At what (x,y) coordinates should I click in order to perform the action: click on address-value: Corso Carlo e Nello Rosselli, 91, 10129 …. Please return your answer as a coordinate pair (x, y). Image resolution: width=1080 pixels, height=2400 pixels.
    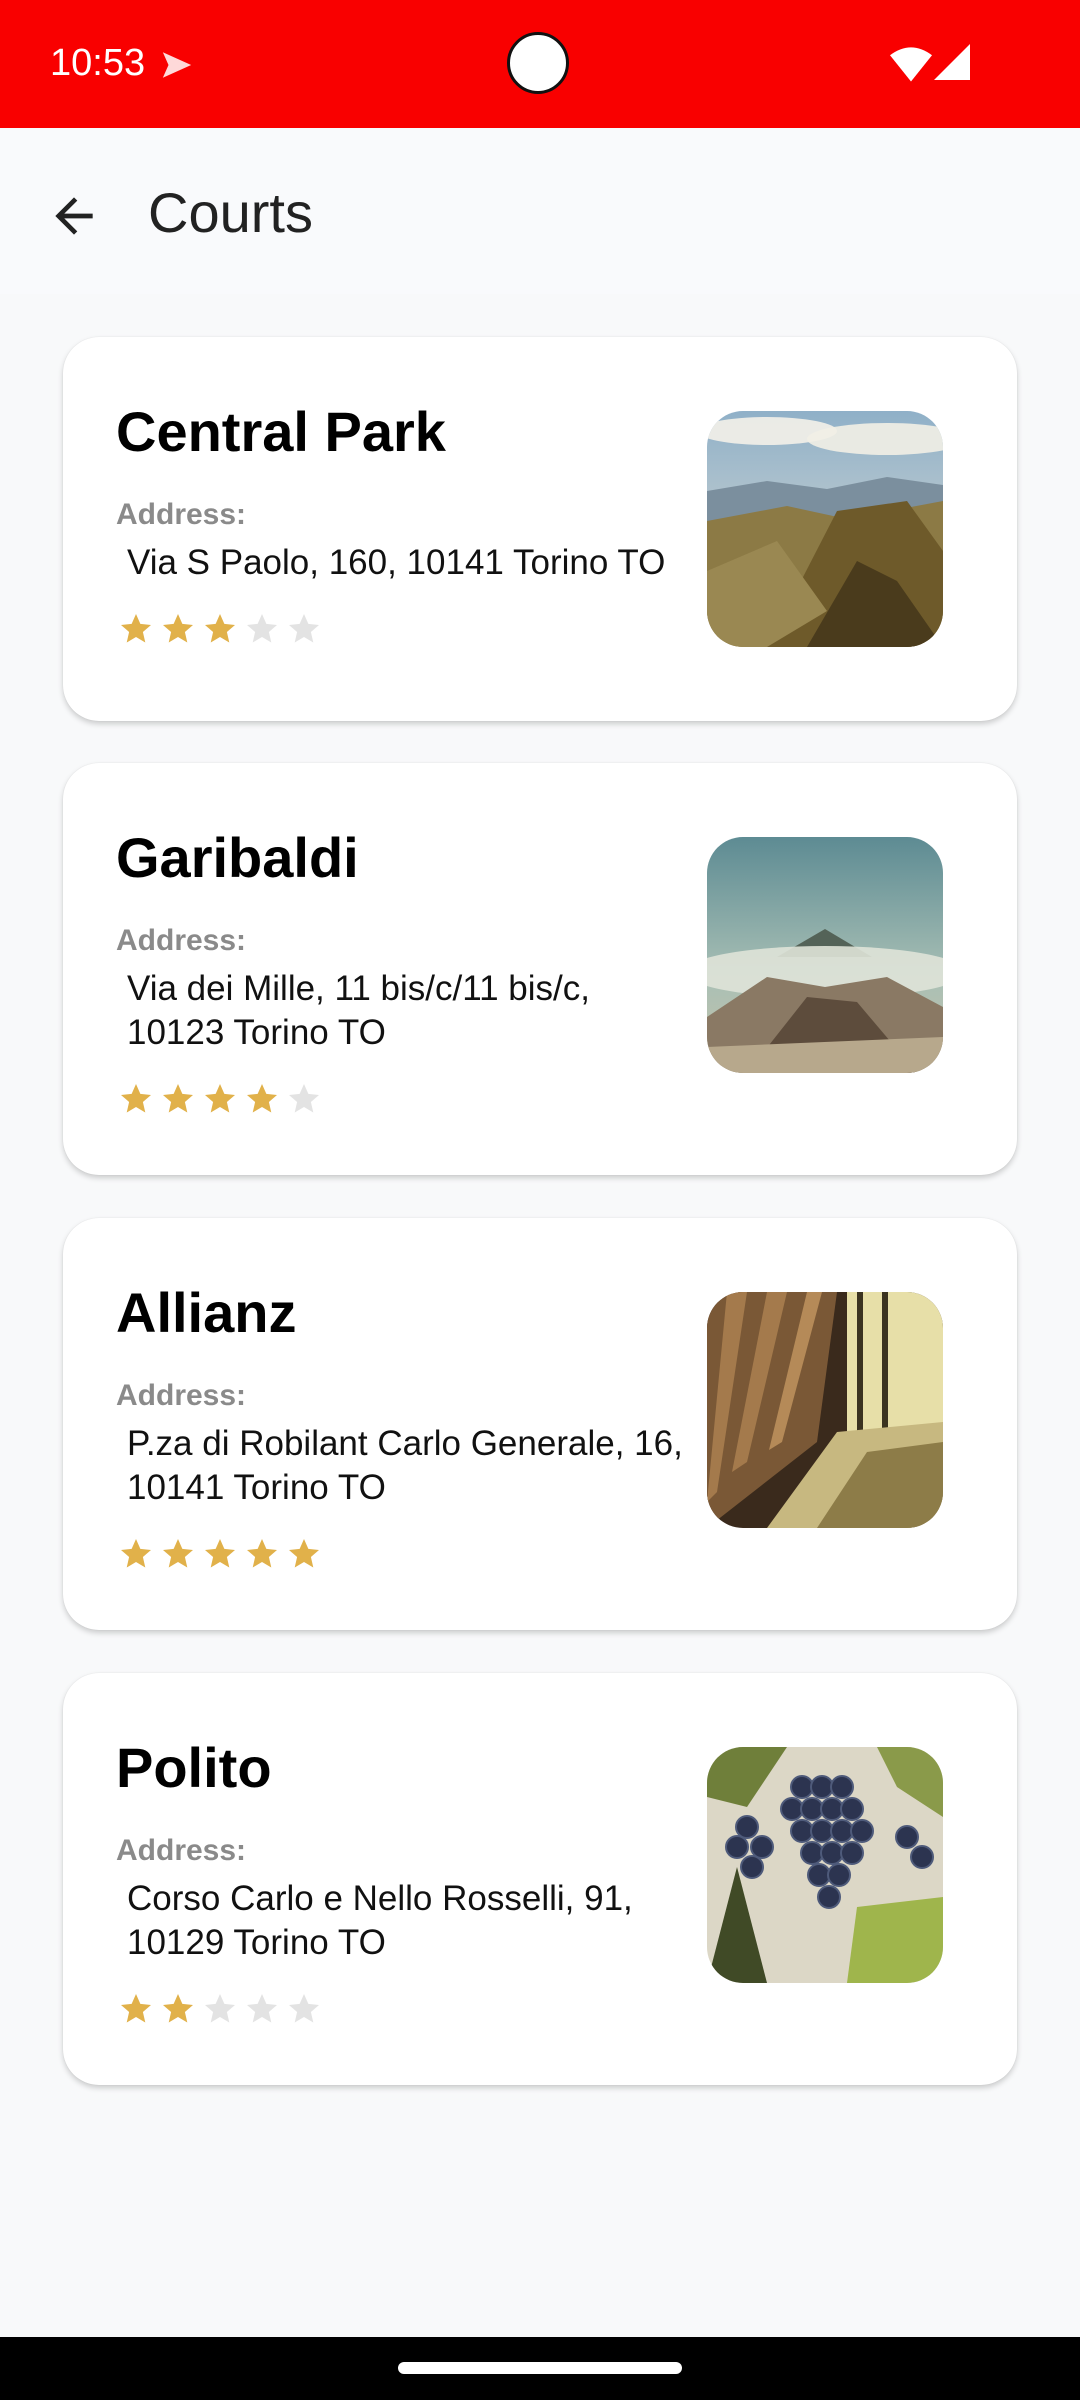
    Looking at the image, I should click on (380, 1920).